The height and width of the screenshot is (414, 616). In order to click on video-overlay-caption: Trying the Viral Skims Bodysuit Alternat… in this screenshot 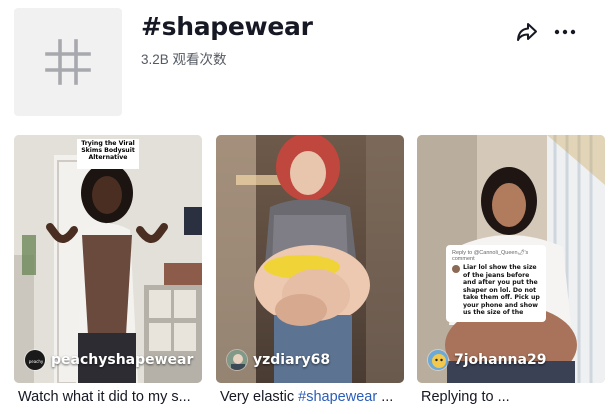, I will do `click(108, 151)`.